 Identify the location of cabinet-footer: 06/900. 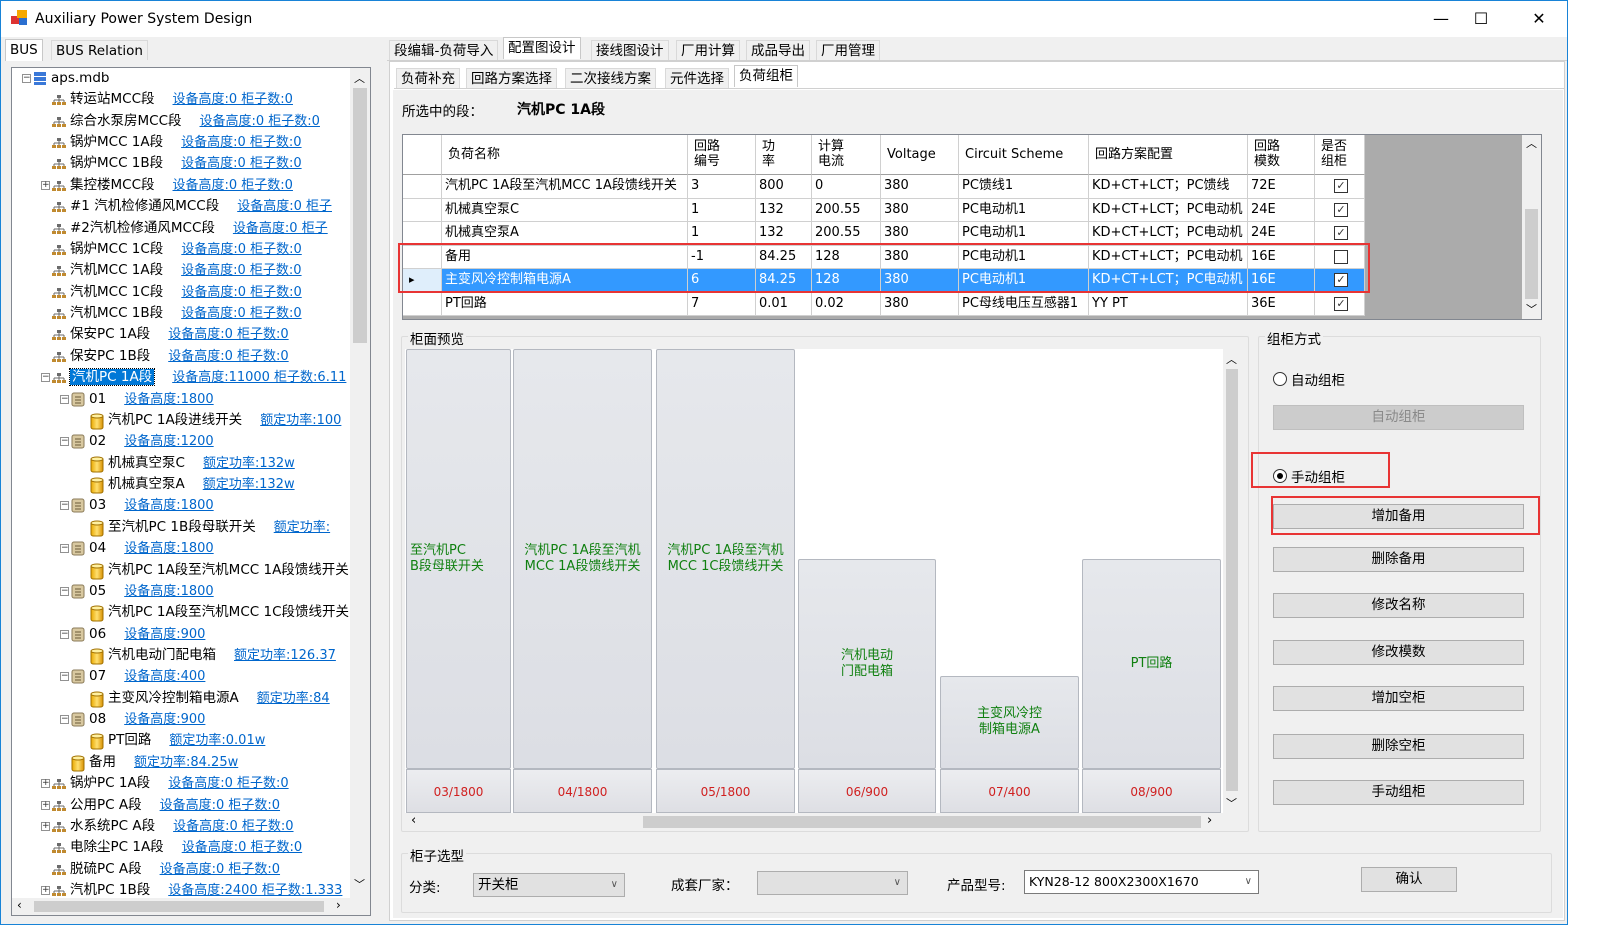
(867, 791).